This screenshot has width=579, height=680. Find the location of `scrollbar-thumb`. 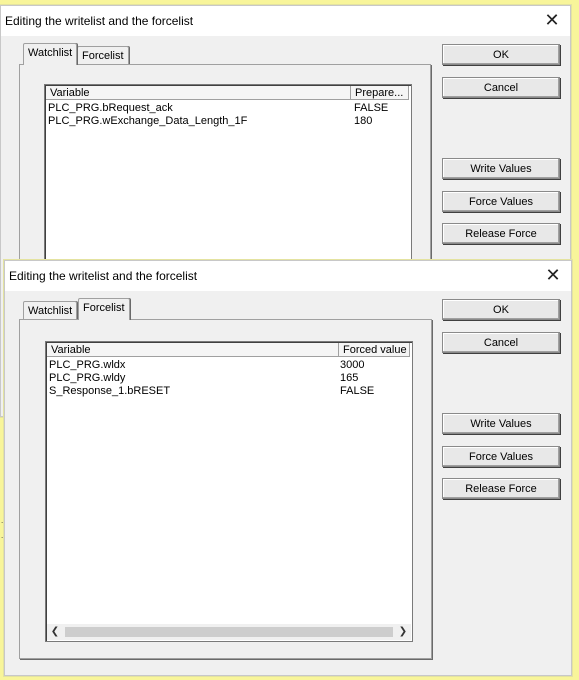

scrollbar-thumb is located at coordinates (229, 632).